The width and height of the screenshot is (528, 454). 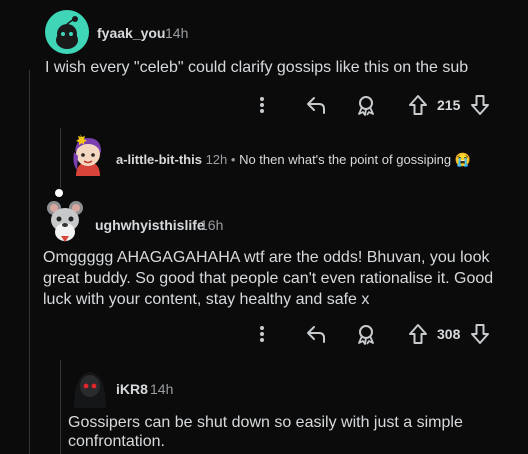 I want to click on comment-username: fyaak_you, so click(x=131, y=33).